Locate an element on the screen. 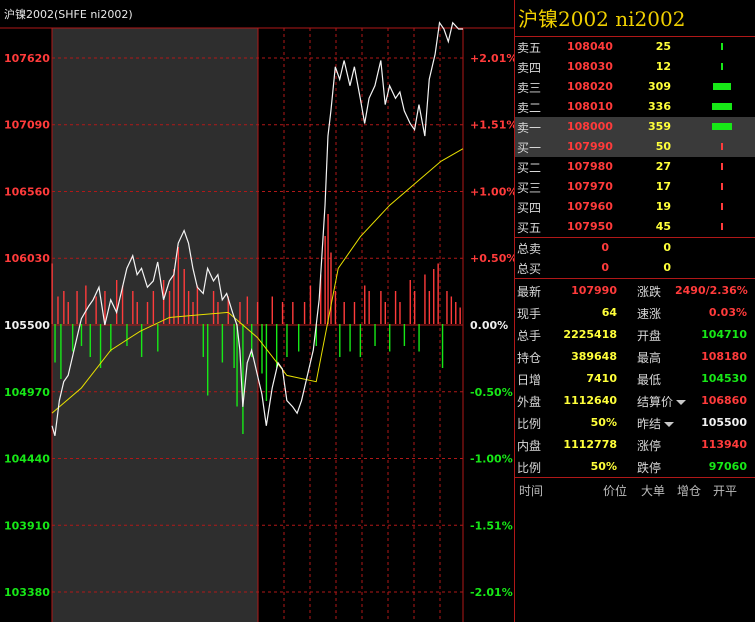 The height and width of the screenshot is (622, 755). bid-level-4: 买四 107960 19 is located at coordinates (635, 207).